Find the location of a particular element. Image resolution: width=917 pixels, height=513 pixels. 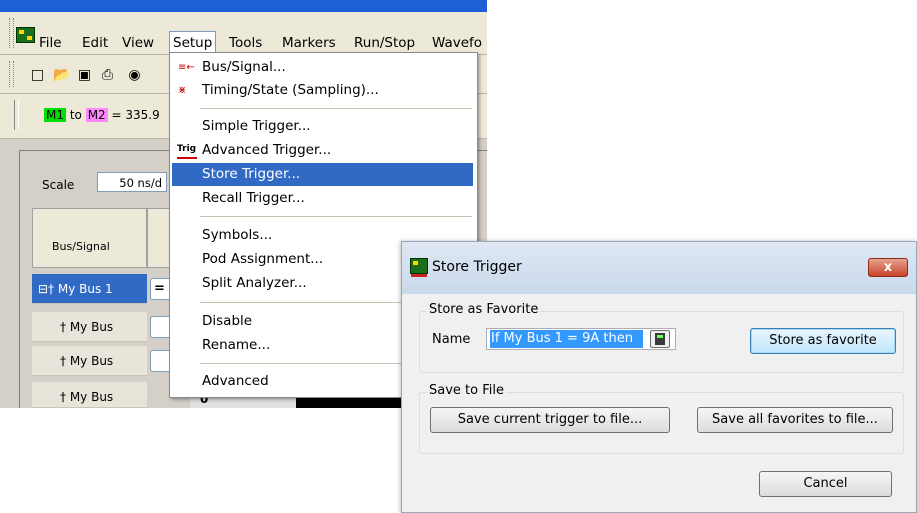

menu-item-label: Advanced is located at coordinates (235, 381).